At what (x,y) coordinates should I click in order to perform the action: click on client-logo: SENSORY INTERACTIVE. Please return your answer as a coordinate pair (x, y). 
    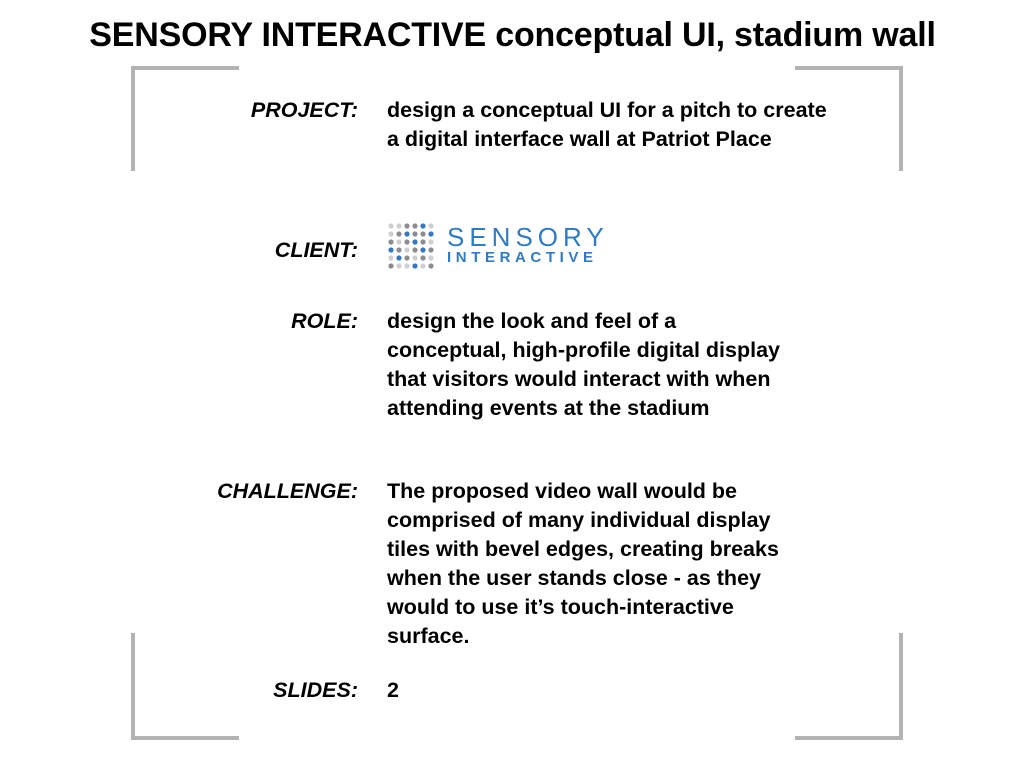
    Looking at the image, I should click on (507, 247).